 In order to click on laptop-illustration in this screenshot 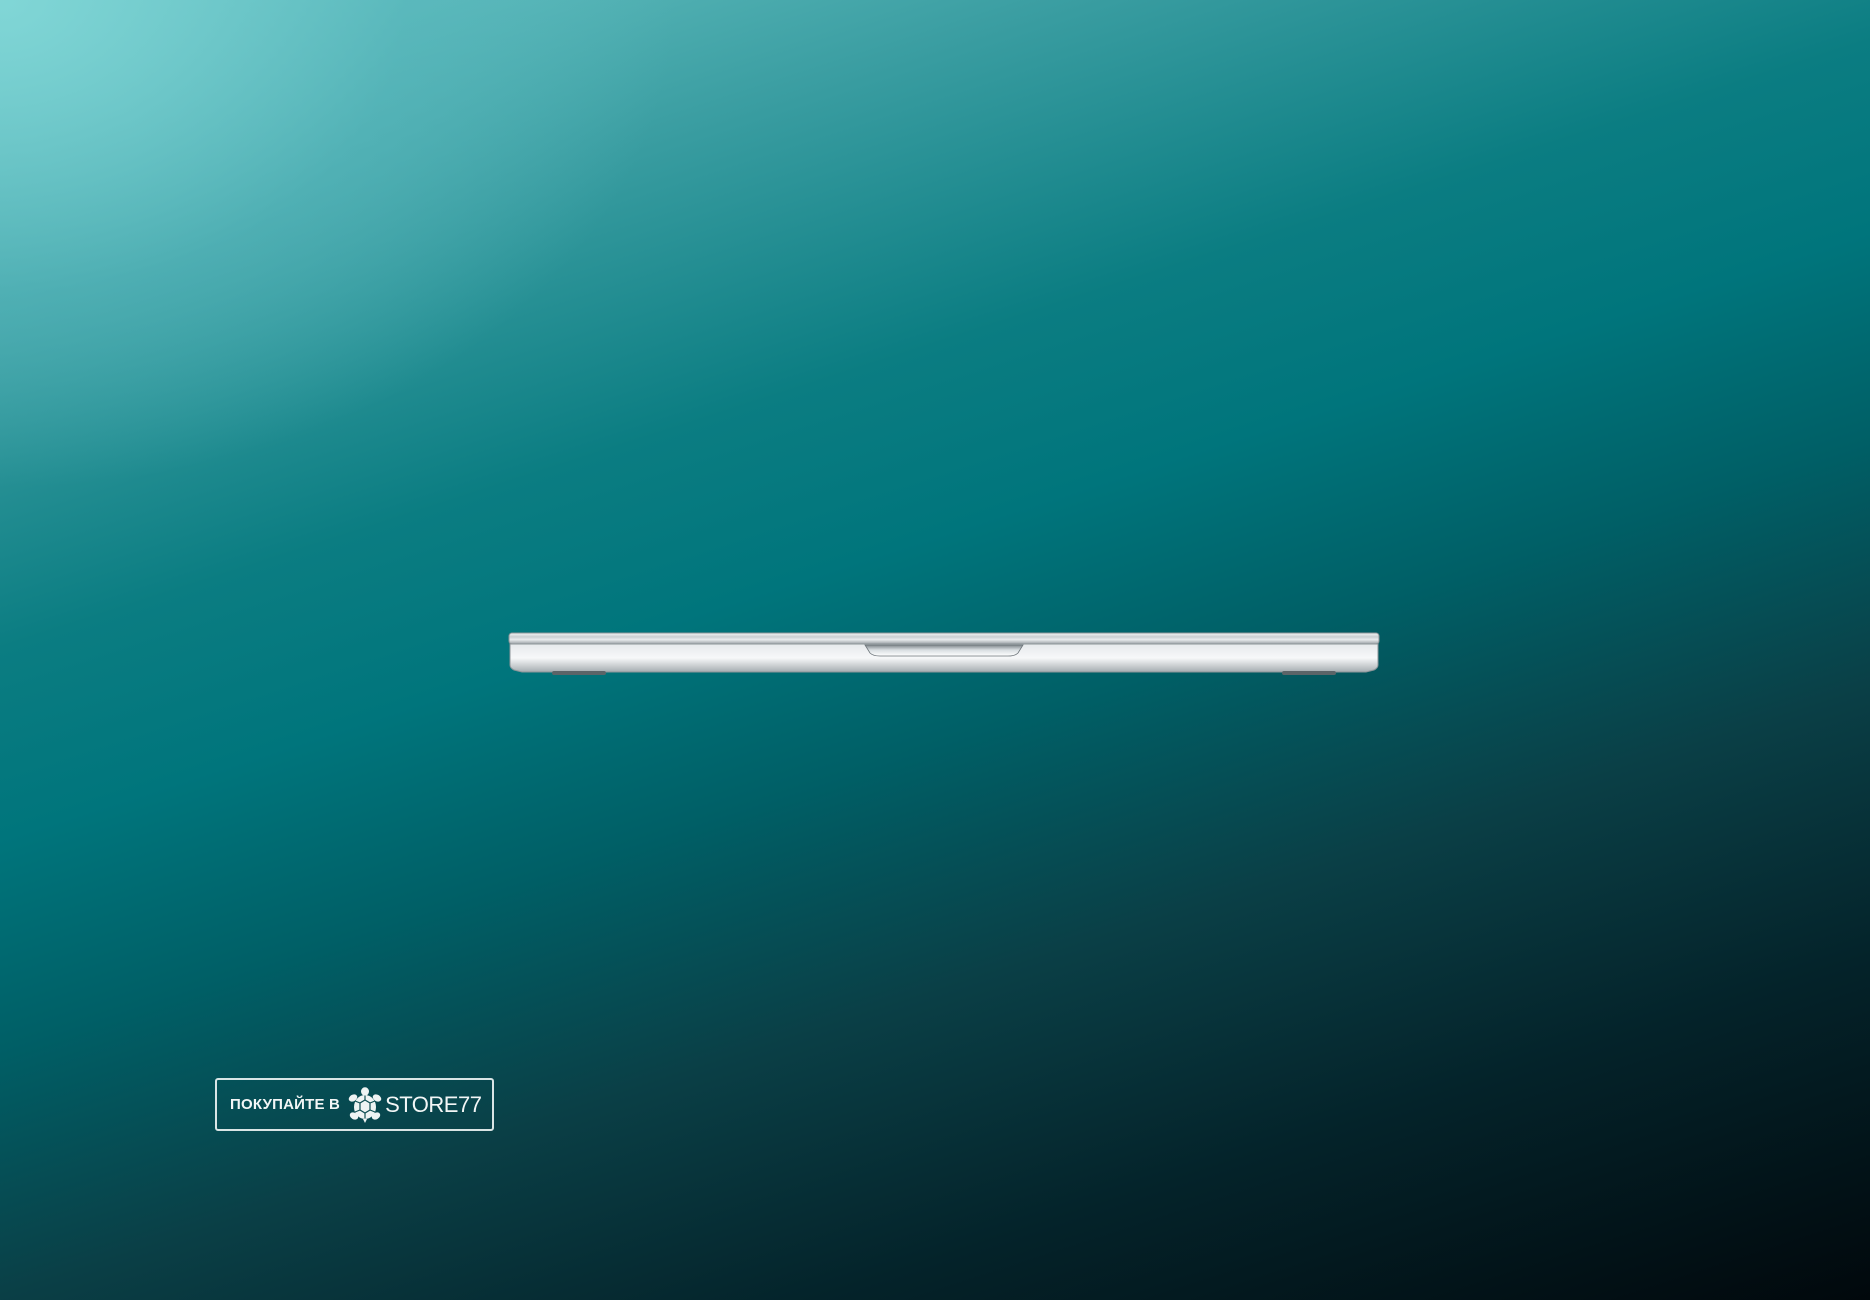, I will do `click(944, 653)`.